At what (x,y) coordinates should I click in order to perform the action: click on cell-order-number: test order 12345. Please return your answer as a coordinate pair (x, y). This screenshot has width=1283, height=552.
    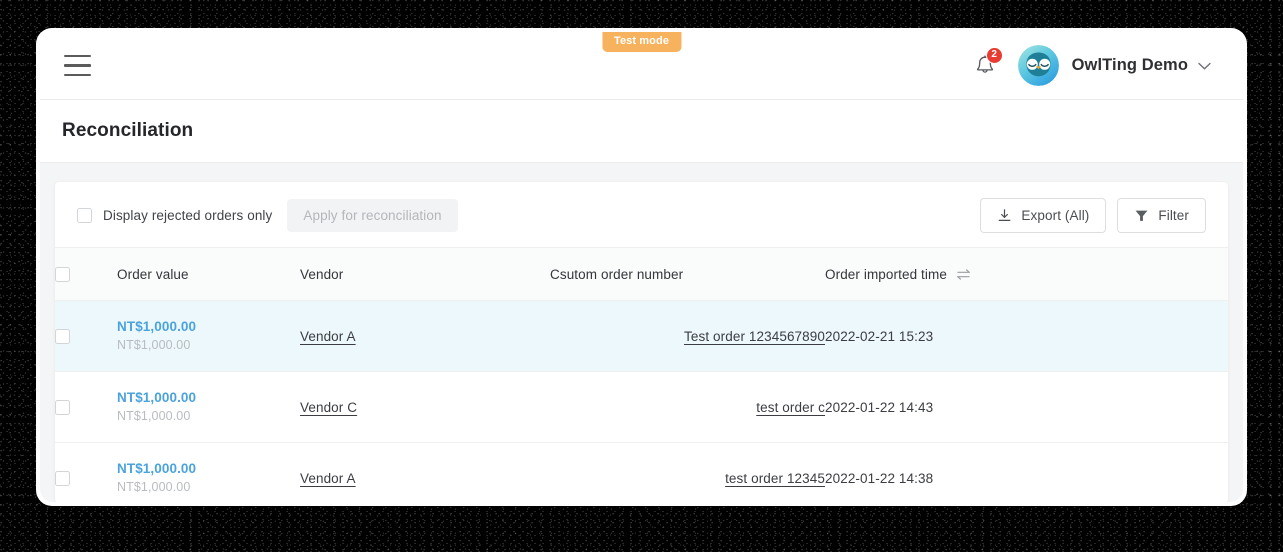
    Looking at the image, I should click on (687, 472).